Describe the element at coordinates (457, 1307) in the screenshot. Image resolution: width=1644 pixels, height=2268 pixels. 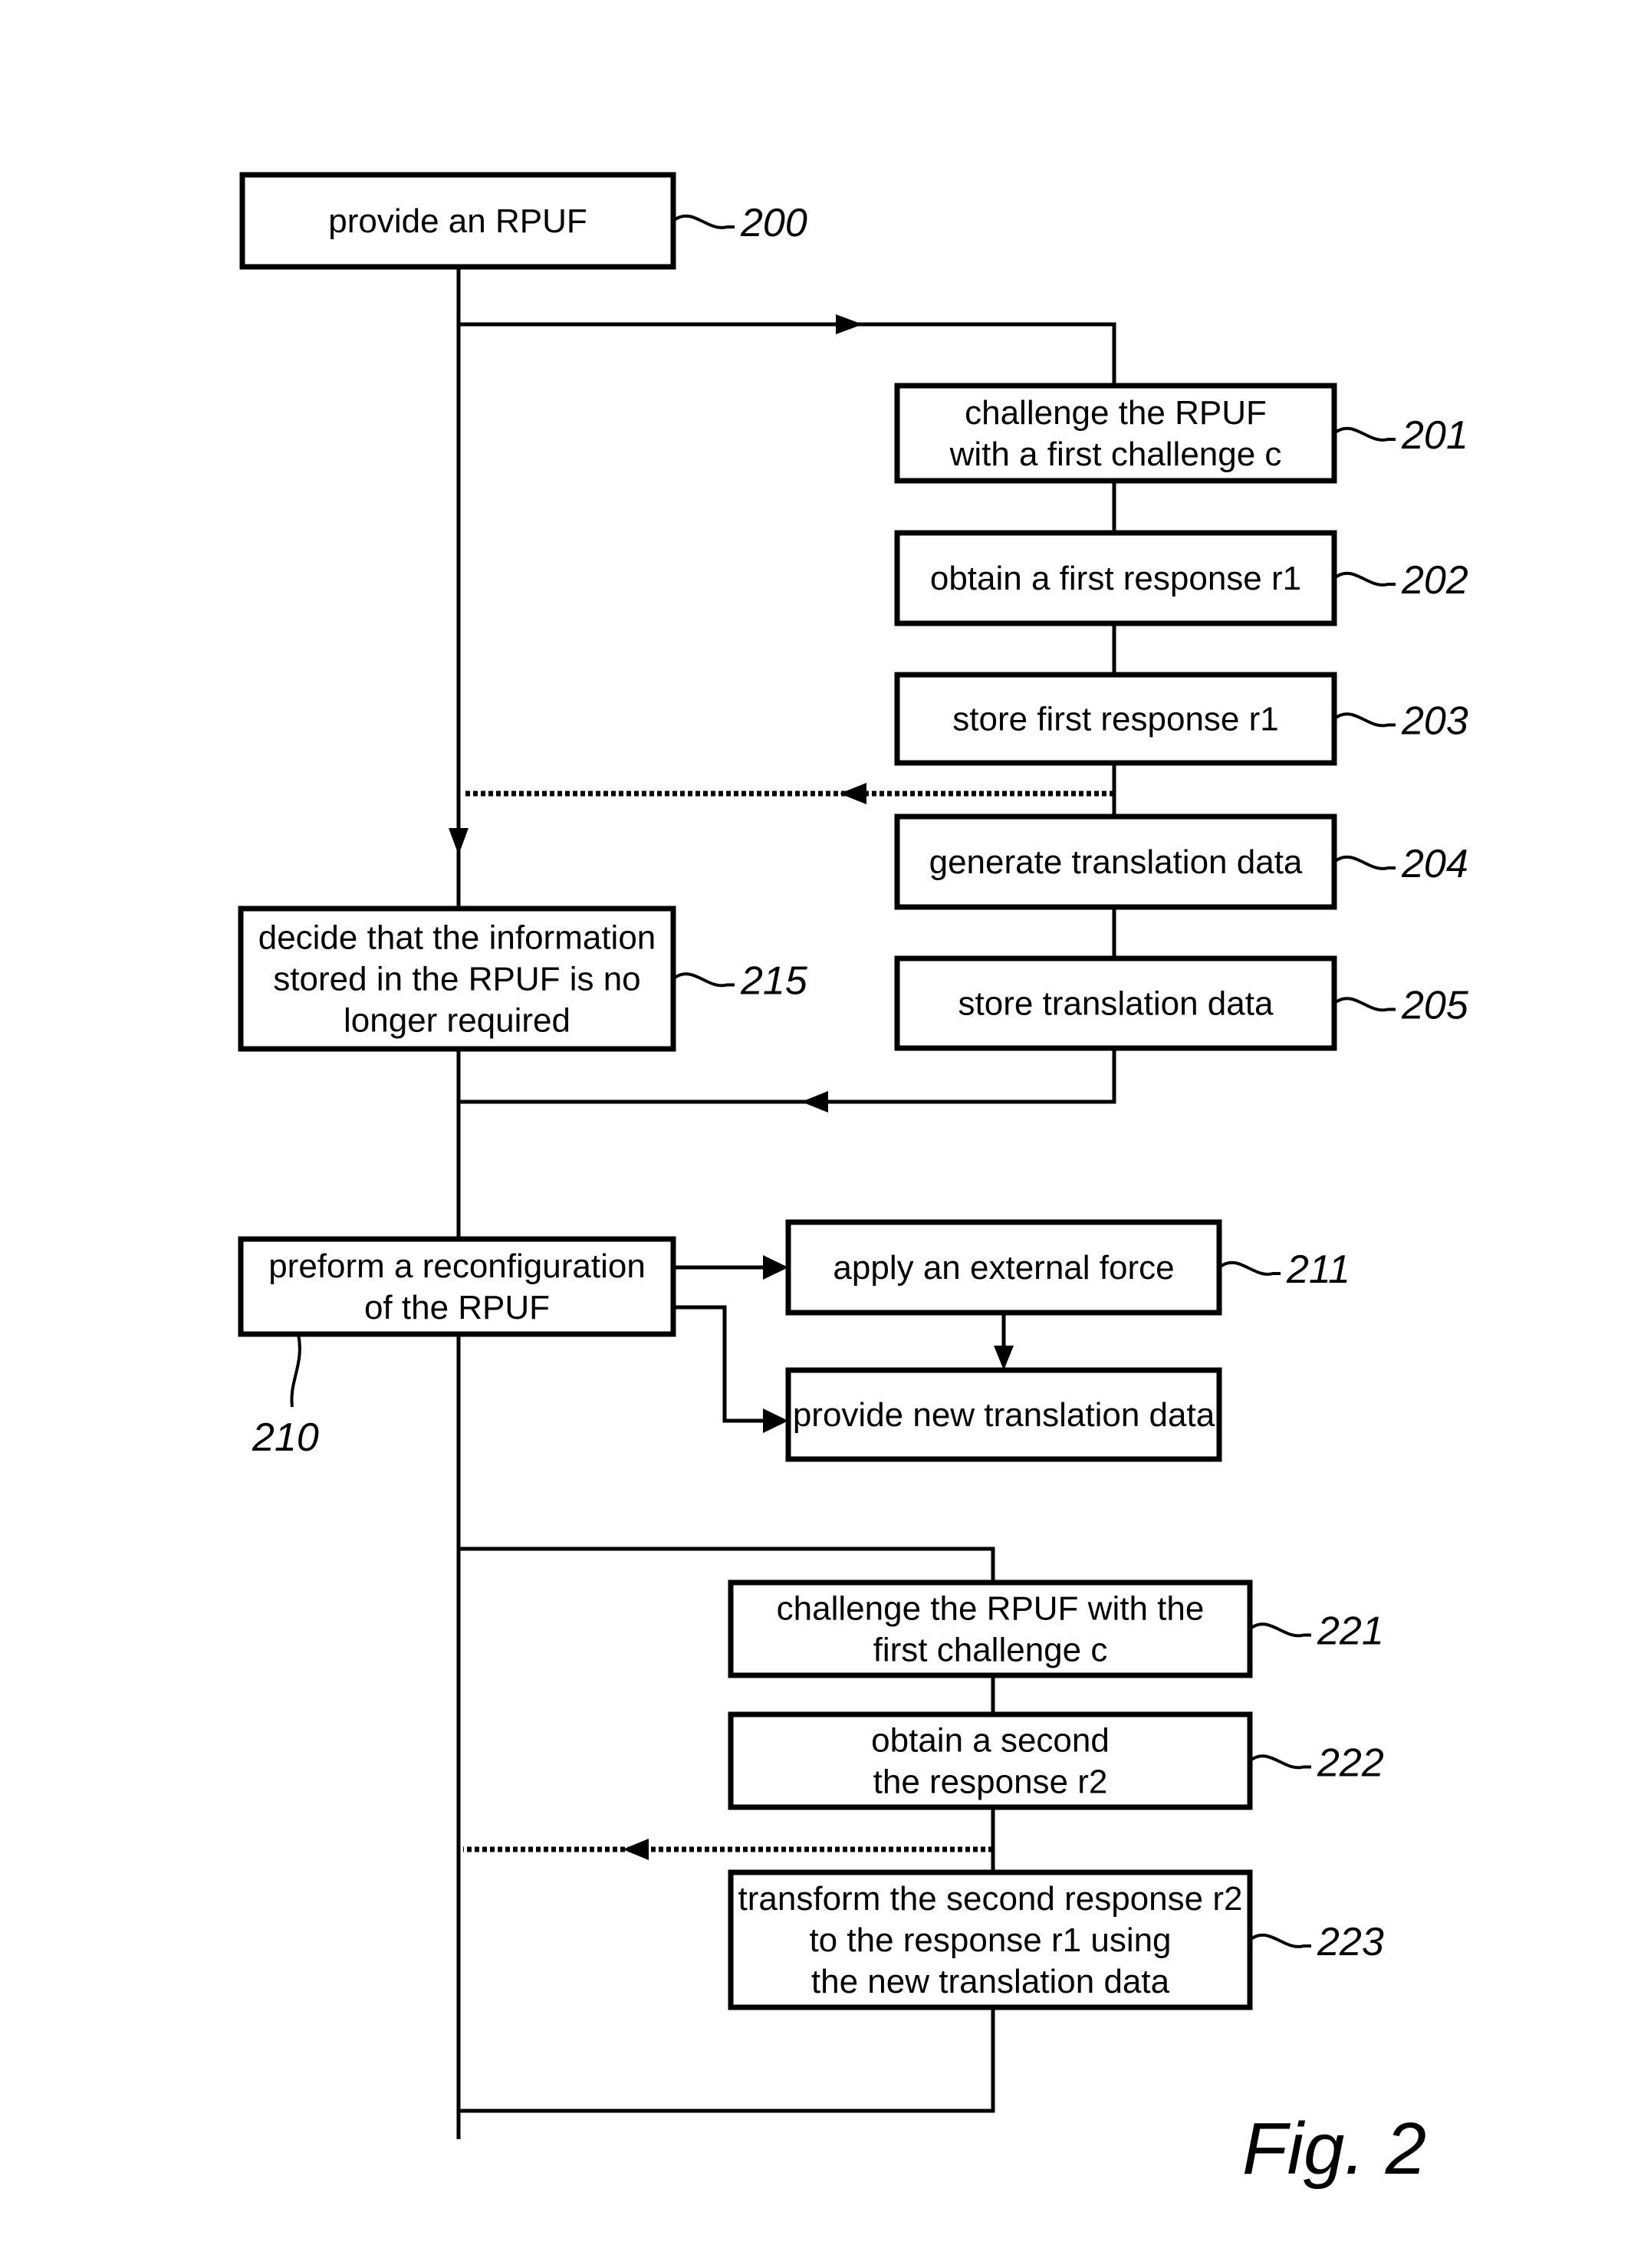
I see `step-text: of the RPUF` at that location.